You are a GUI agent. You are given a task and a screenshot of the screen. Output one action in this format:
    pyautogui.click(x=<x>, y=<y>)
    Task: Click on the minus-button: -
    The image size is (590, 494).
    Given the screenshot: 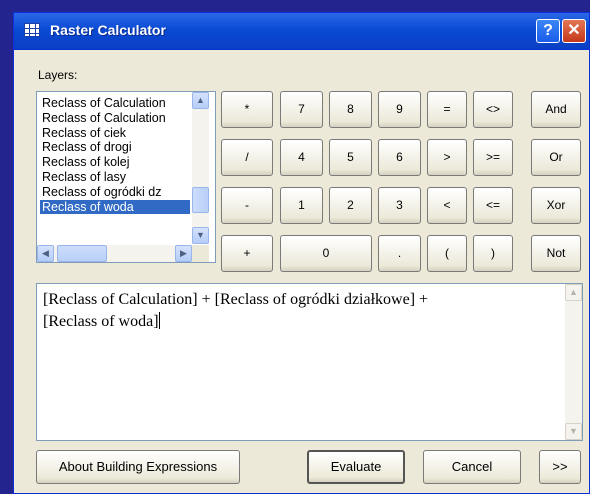 What is the action you would take?
    pyautogui.click(x=247, y=205)
    